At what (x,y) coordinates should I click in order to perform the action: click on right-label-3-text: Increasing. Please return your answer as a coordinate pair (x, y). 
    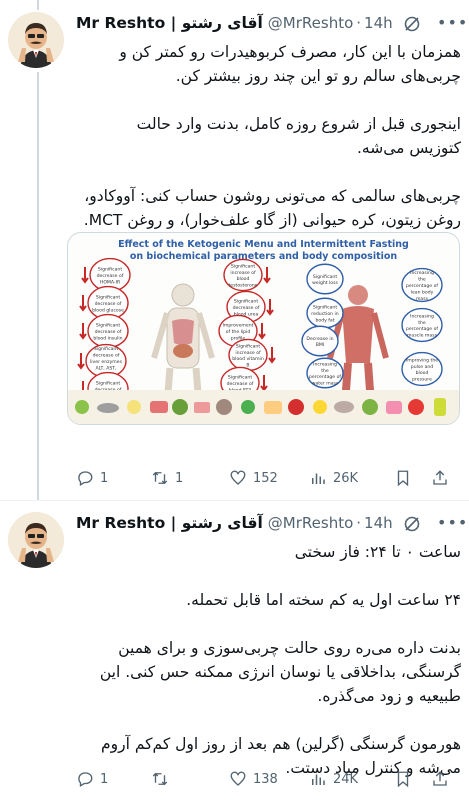
    Looking at the image, I should click on (325, 364).